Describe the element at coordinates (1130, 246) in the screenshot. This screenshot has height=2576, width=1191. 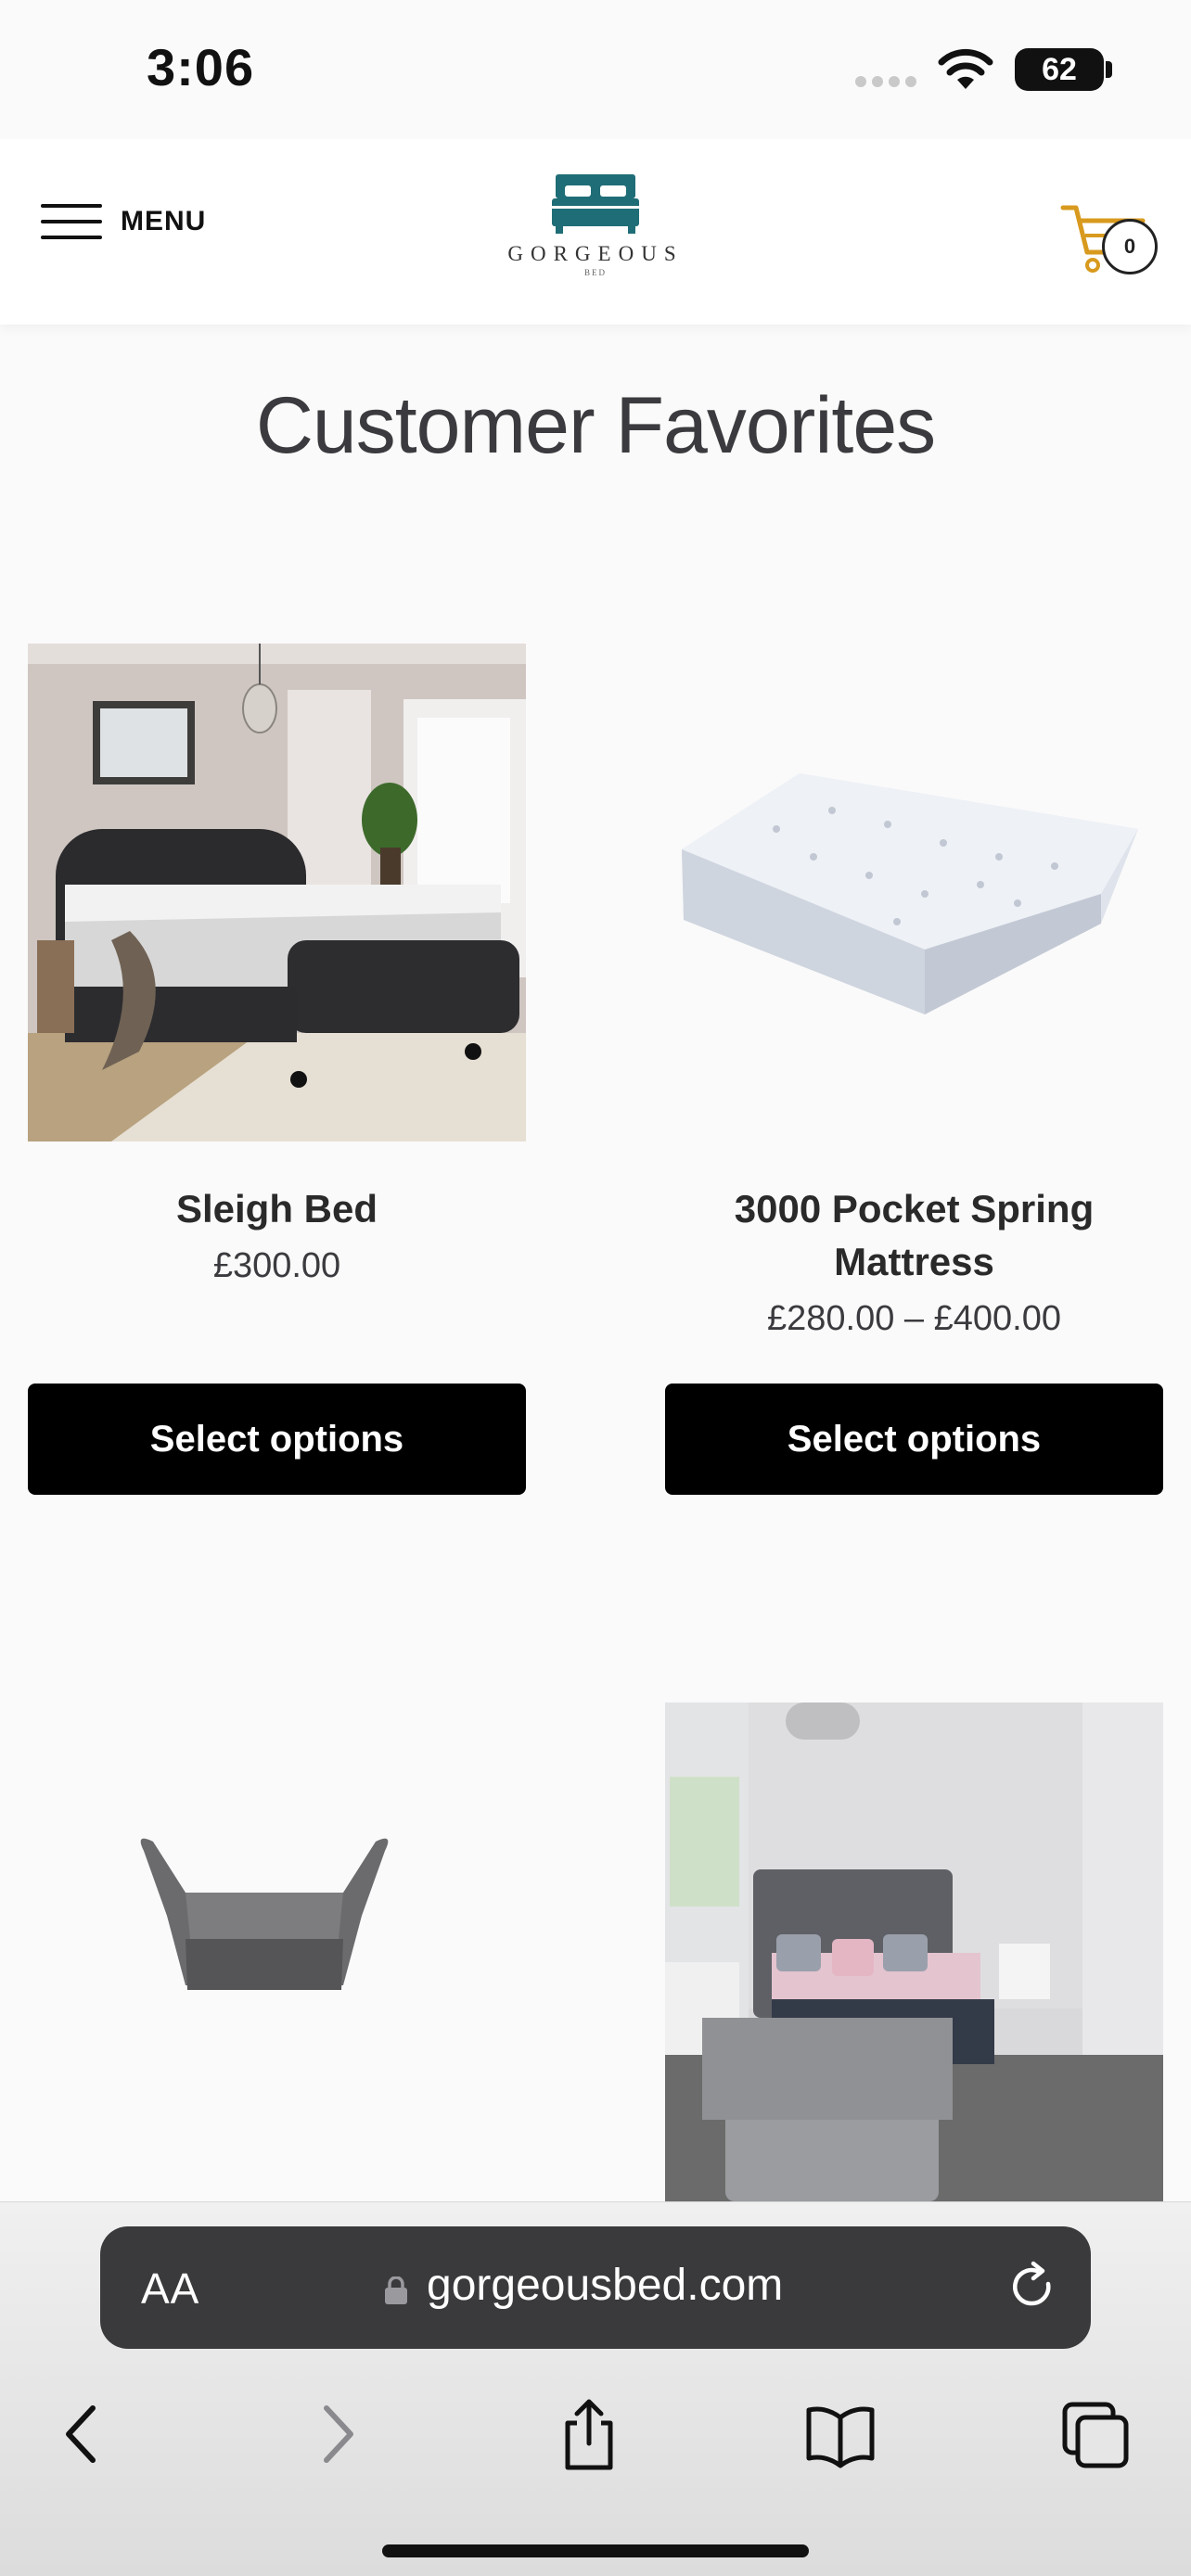
I see `cart-count-badge: 0` at that location.